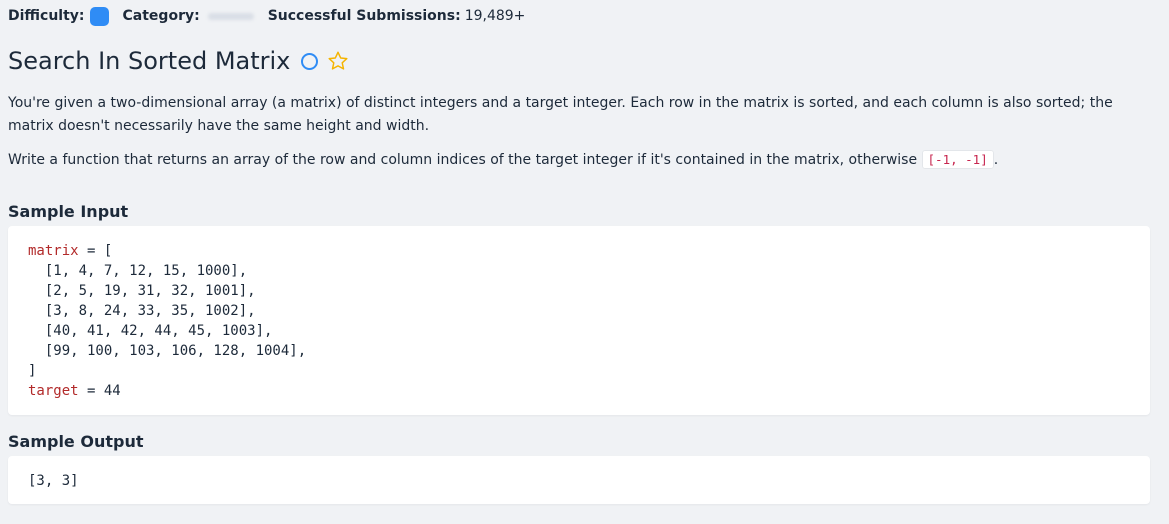 The width and height of the screenshot is (1169, 524). Describe the element at coordinates (167, 351) in the screenshot. I see `matrix-row: [99, 100, 103, 106, 128, 1004],` at that location.